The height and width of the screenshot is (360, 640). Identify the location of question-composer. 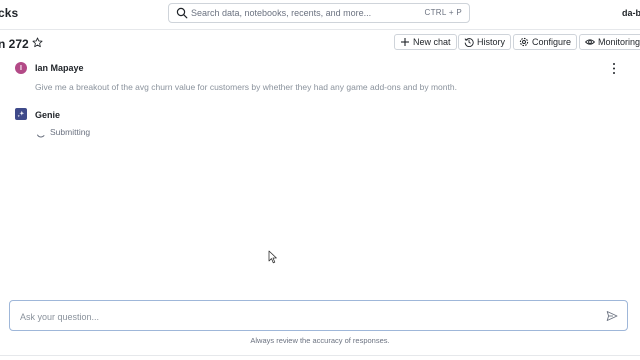
(318, 315).